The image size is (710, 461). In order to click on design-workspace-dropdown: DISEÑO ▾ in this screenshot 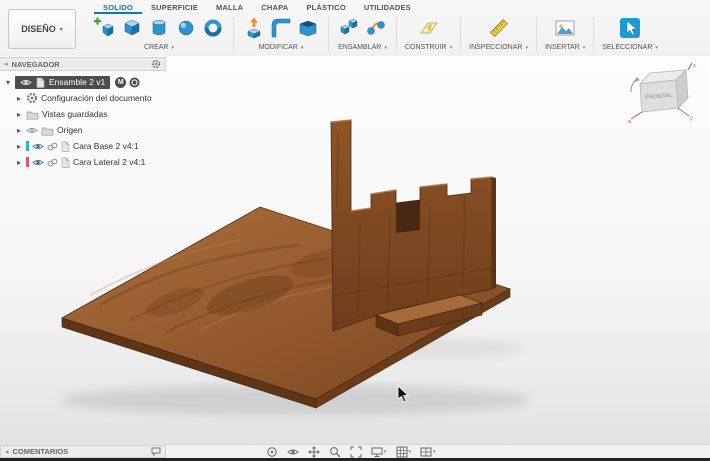, I will do `click(42, 29)`.